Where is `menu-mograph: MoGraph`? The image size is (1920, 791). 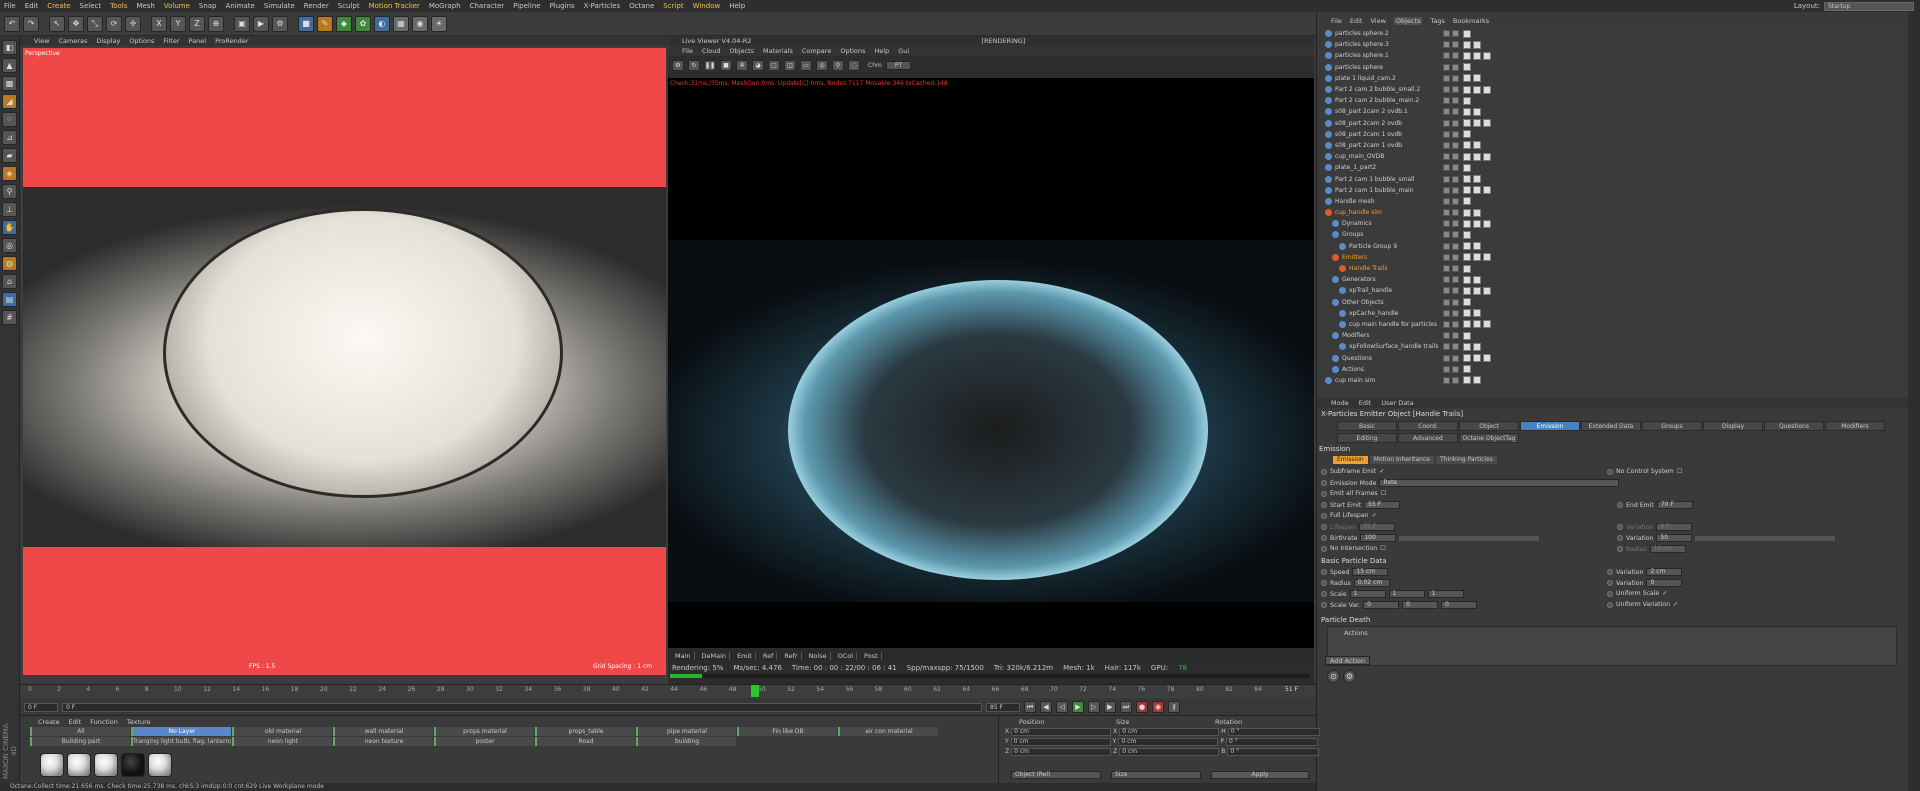
menu-mograph: MoGraph is located at coordinates (445, 6).